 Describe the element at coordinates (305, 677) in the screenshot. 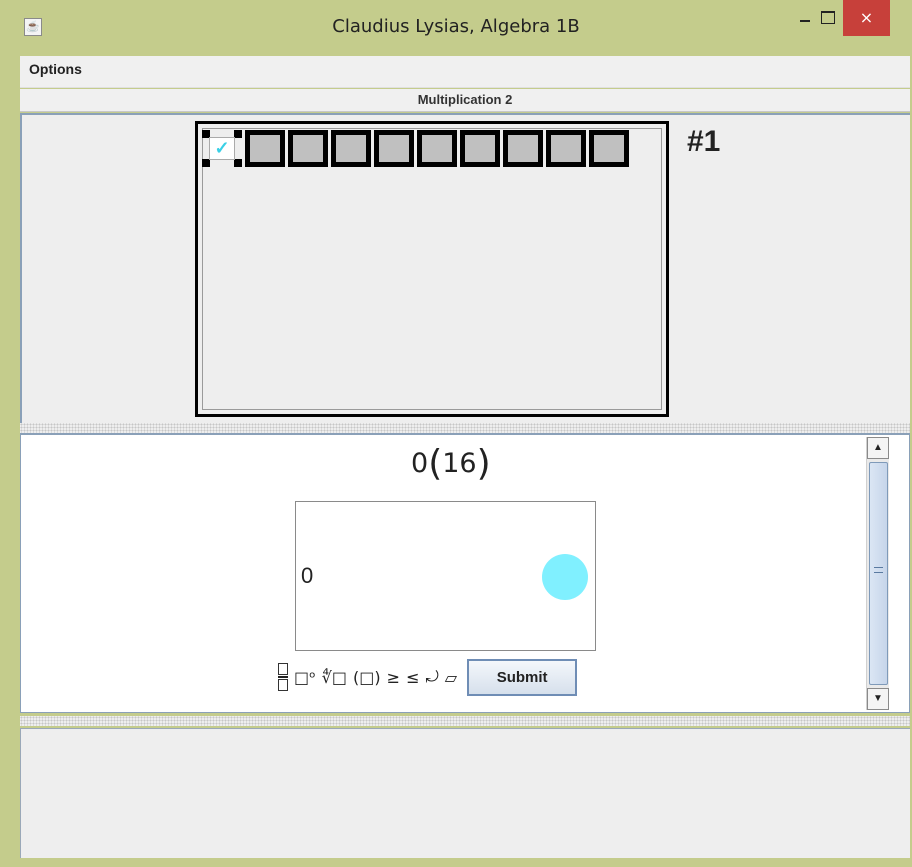

I see `superscript-icon: □ᵒ` at that location.